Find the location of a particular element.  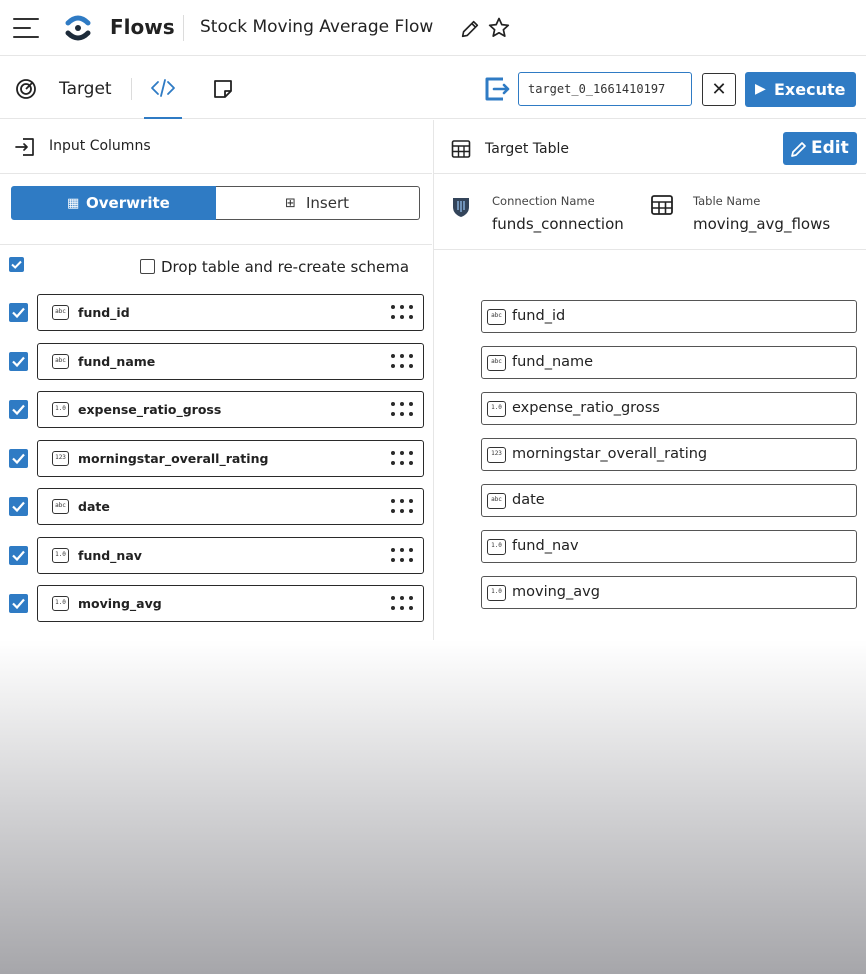

input-column-row: abc date is located at coordinates (216, 506).